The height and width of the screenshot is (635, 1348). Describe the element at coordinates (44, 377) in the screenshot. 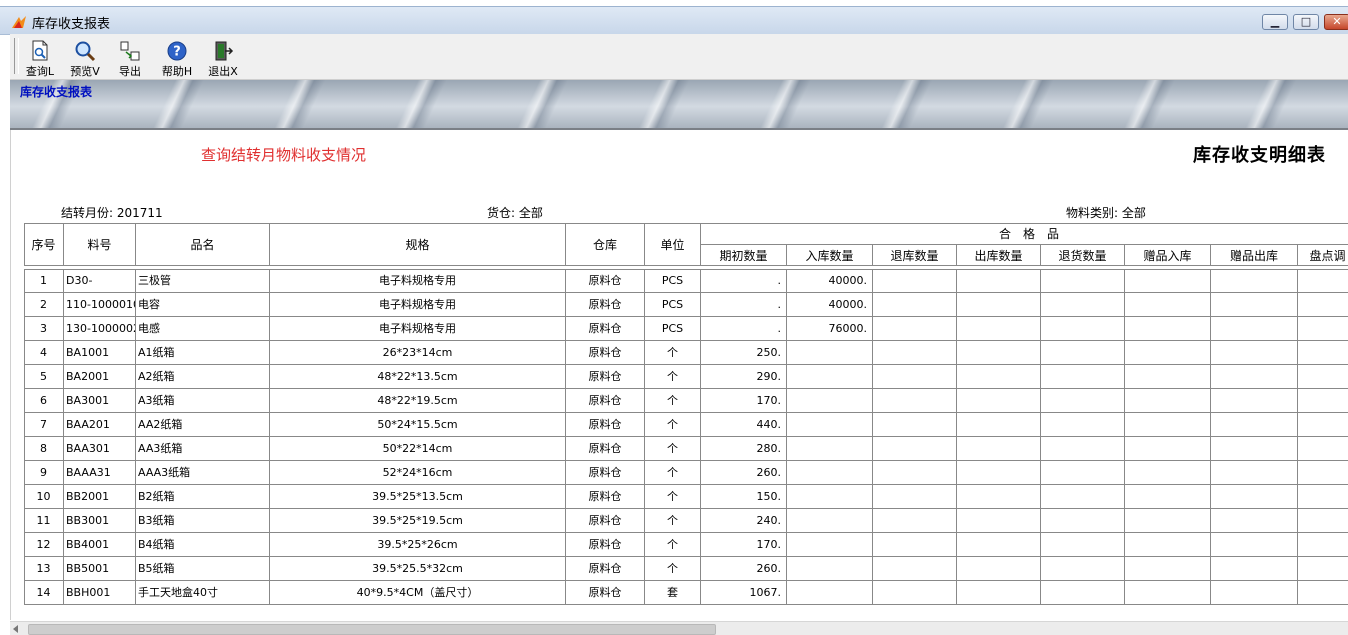

I see `table-cell: 5` at that location.